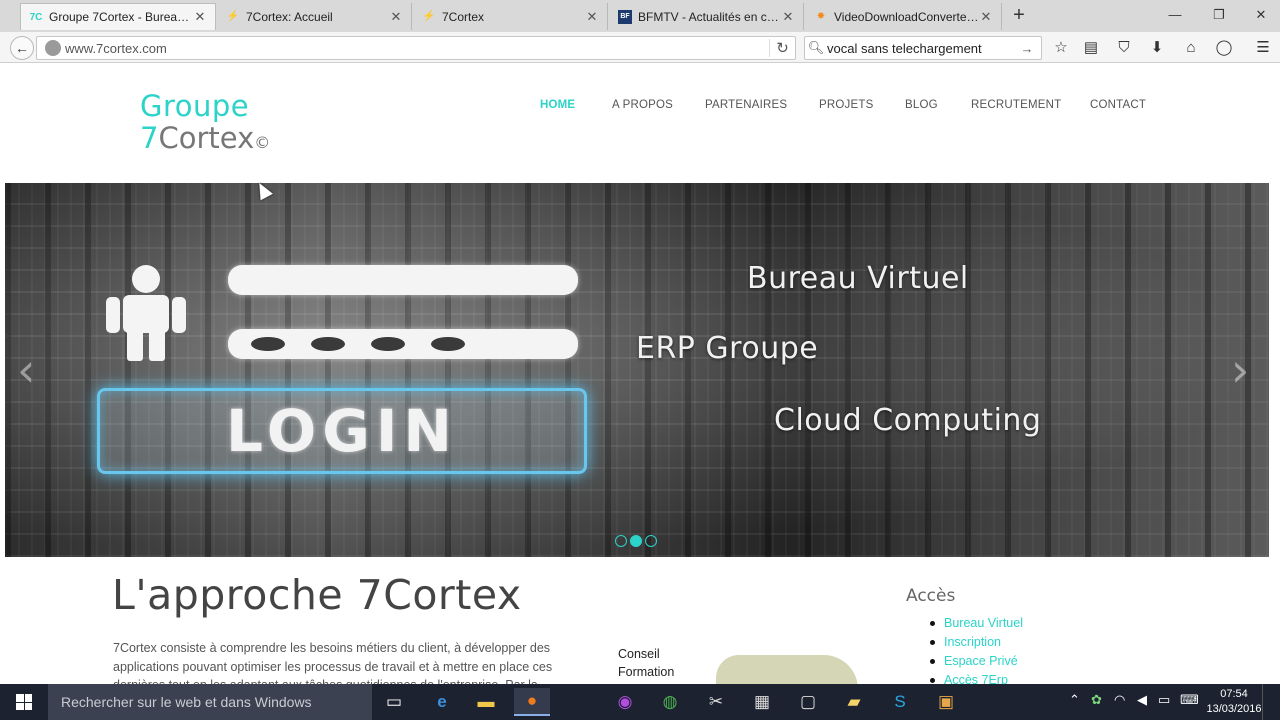 Image resolution: width=1280 pixels, height=720 pixels. I want to click on nav-projets: PROJETS, so click(846, 105).